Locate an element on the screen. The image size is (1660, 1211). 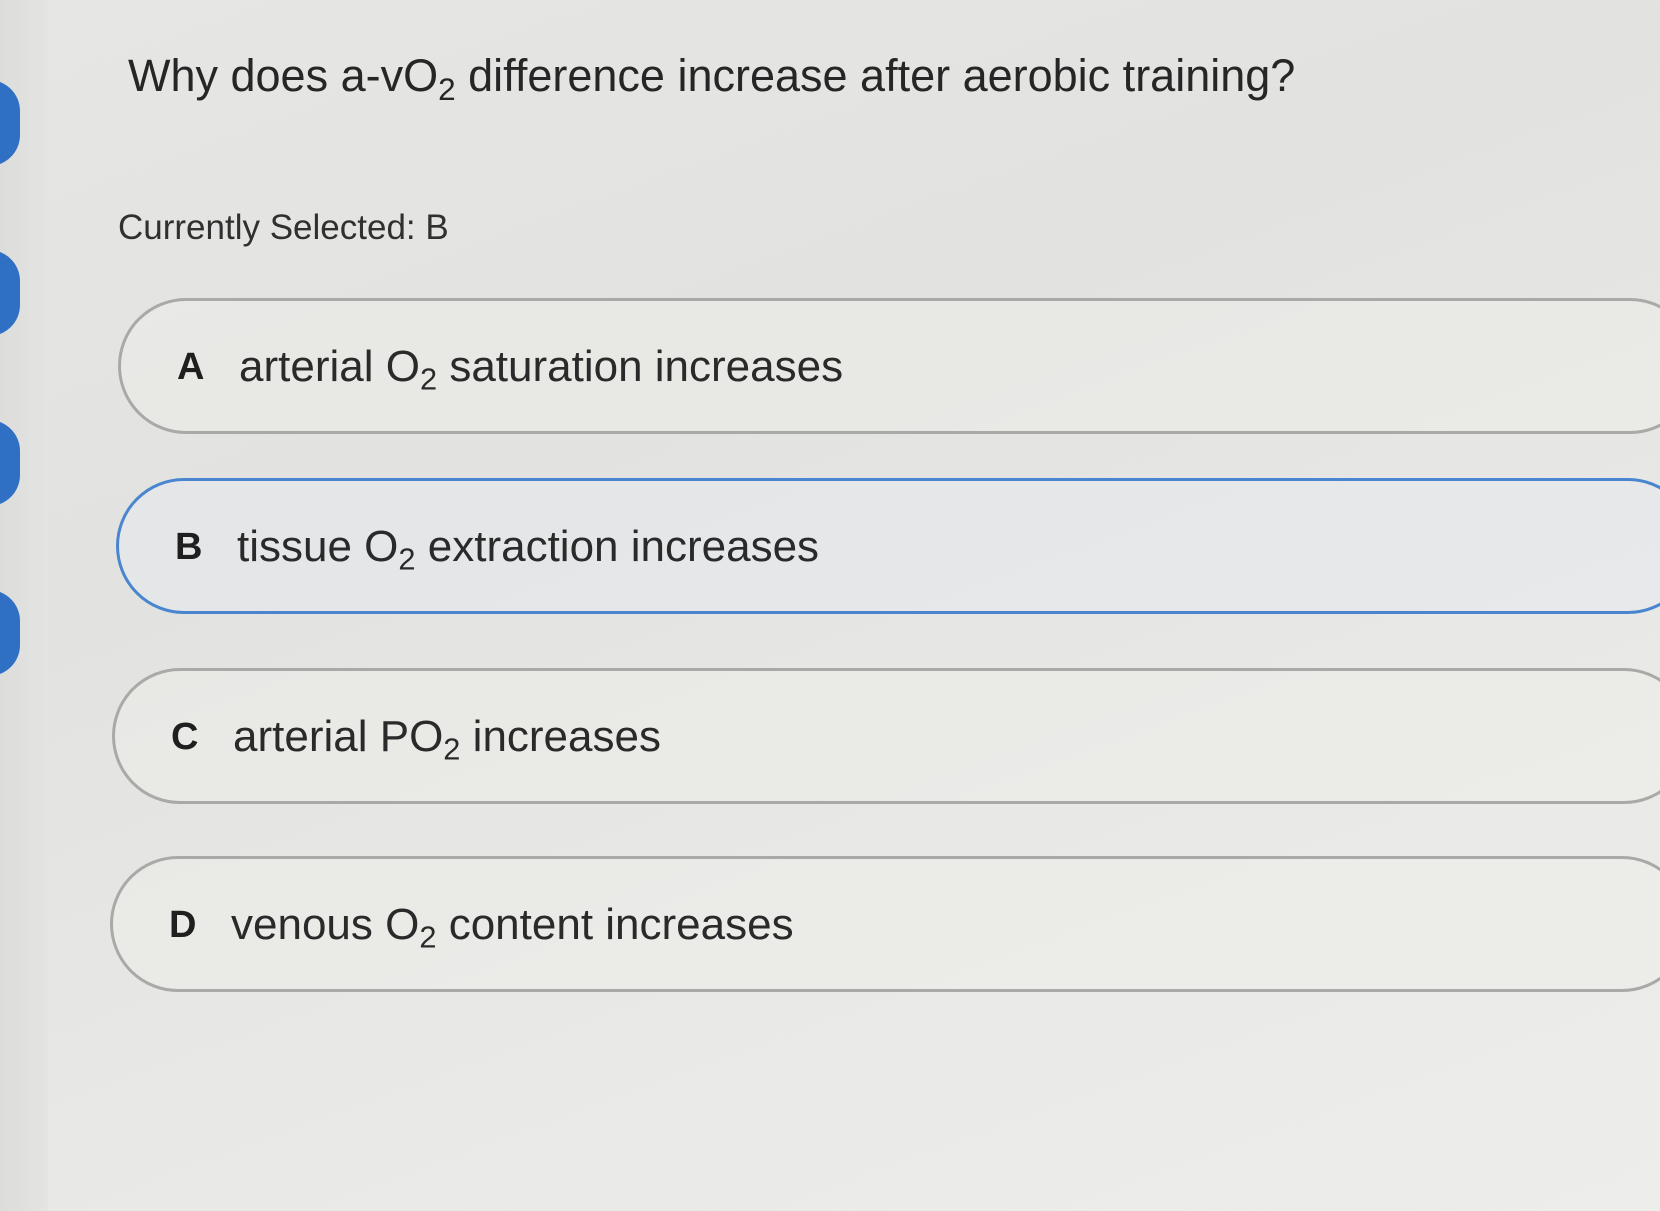
answer-option-c: C arterial PO2 increases is located at coordinates (886, 736).